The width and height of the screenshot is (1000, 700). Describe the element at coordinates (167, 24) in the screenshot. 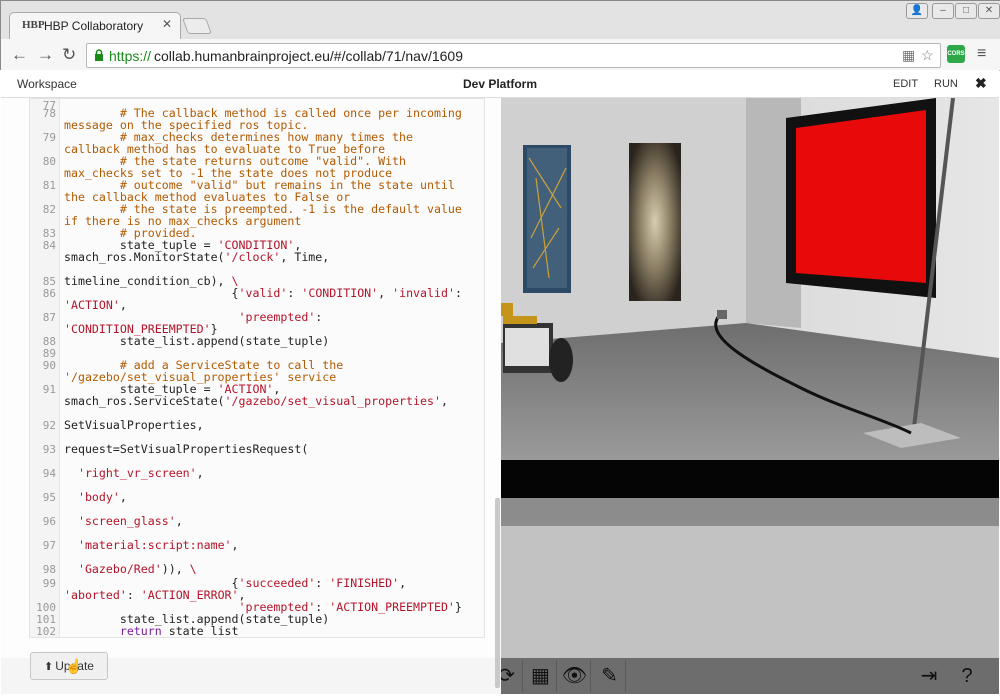

I see `close-tab-icon: ✕` at that location.